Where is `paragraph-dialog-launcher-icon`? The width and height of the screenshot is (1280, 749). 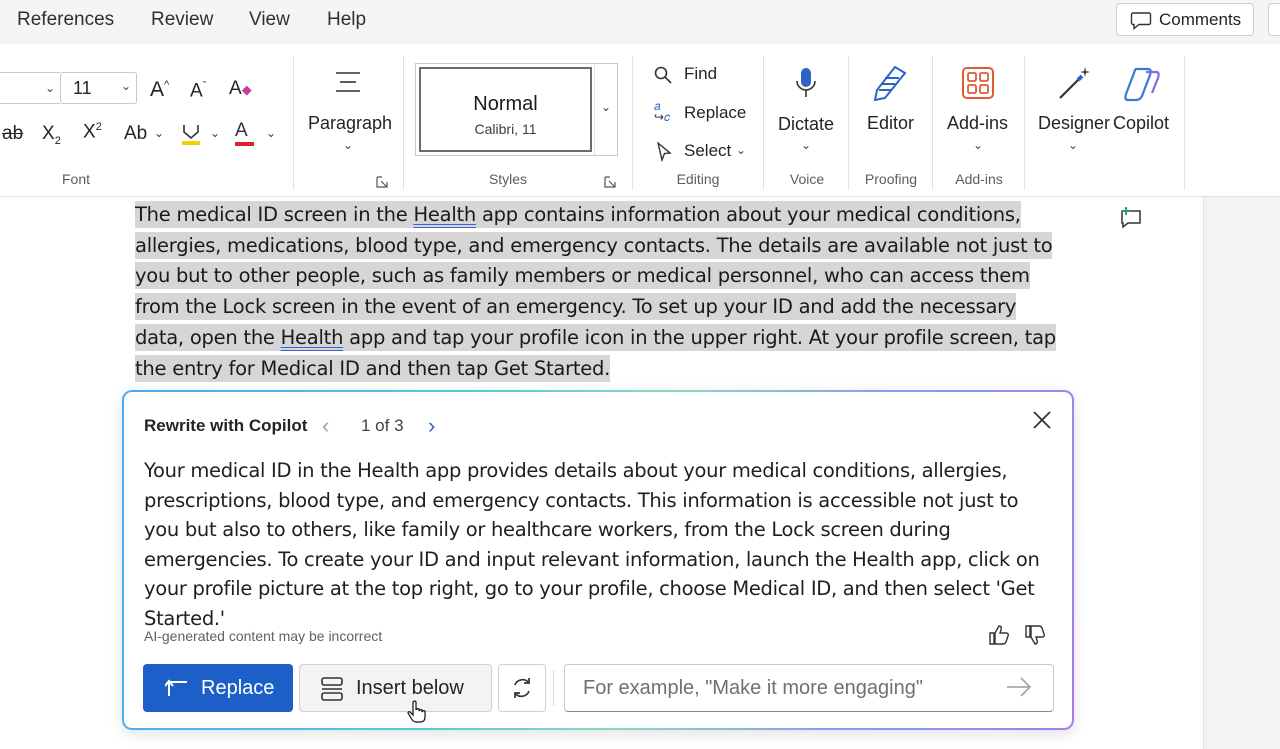
paragraph-dialog-launcher-icon is located at coordinates (382, 181).